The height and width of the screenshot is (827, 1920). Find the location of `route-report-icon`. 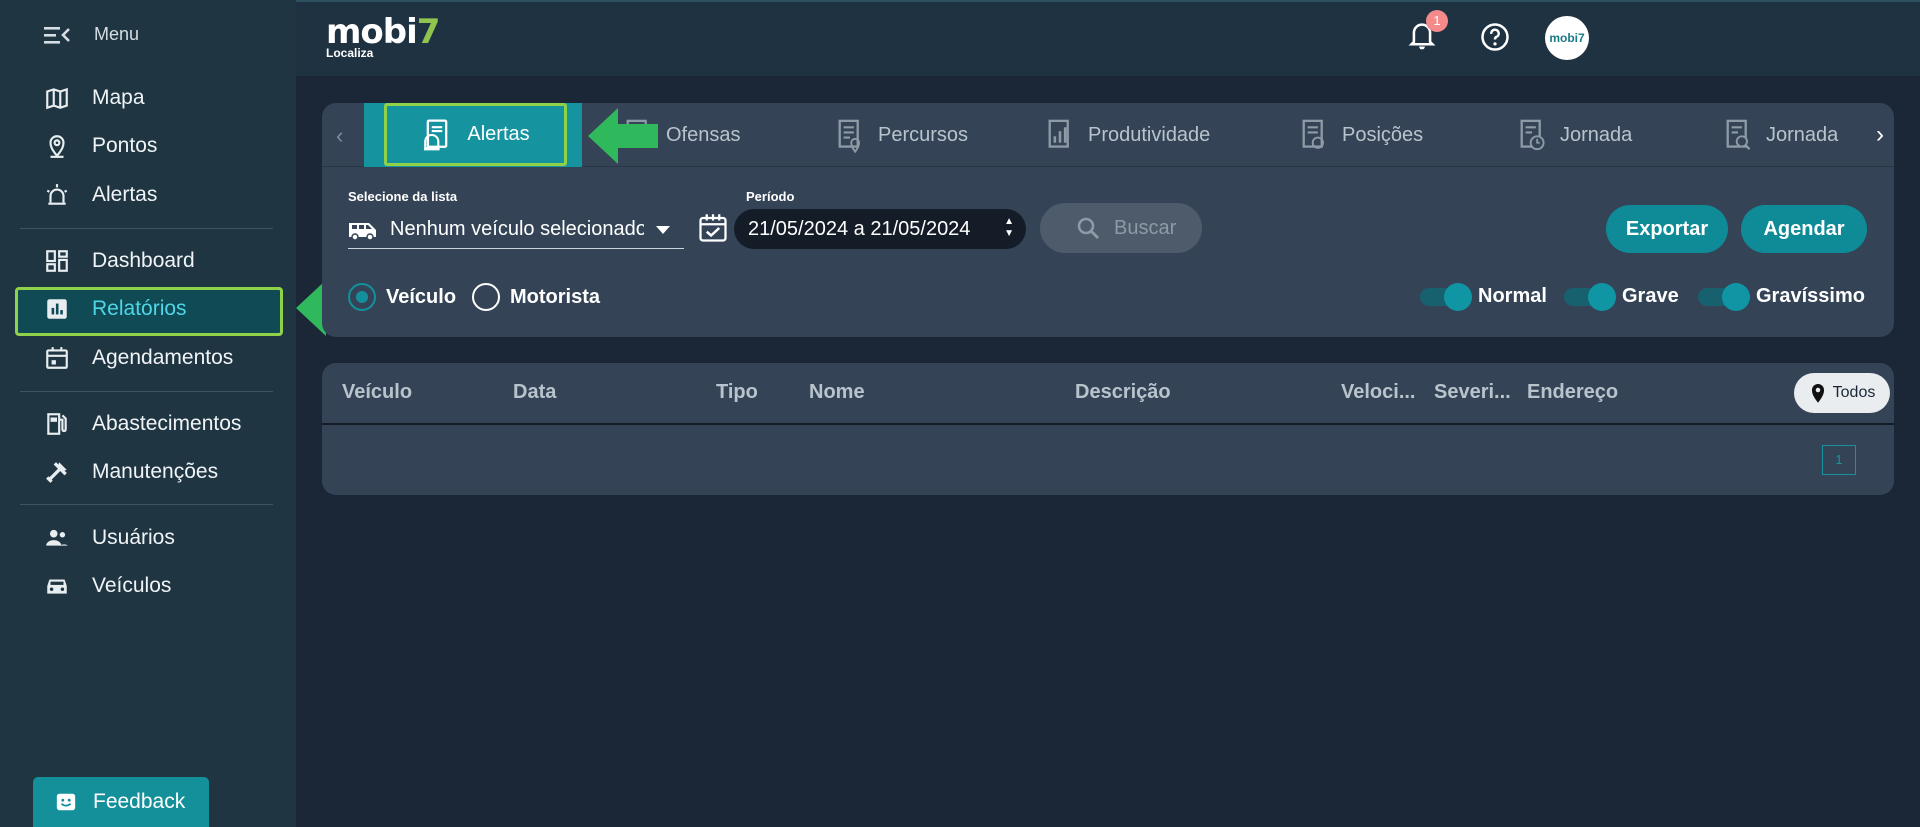

route-report-icon is located at coordinates (849, 136).